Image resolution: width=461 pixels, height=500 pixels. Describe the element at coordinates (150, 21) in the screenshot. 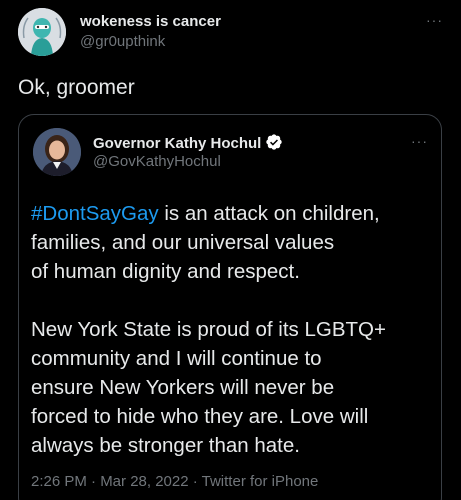

I see `display-name: wokeness is cancer` at that location.